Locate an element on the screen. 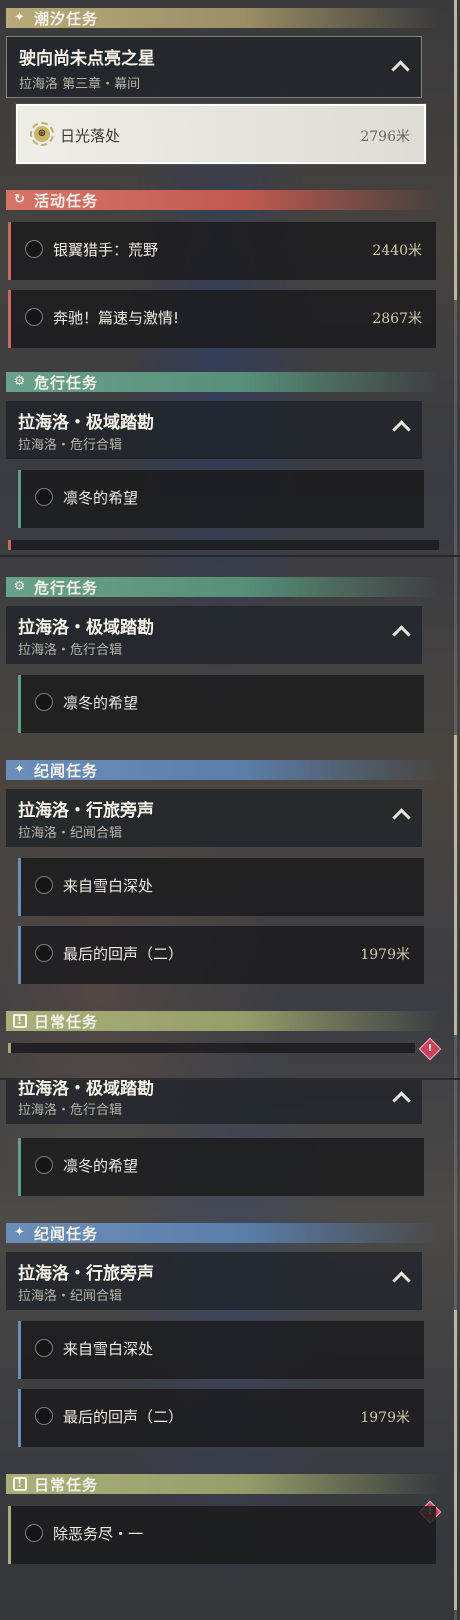 This screenshot has height=1620, width=460. event-icon: ↻ is located at coordinates (20, 199).